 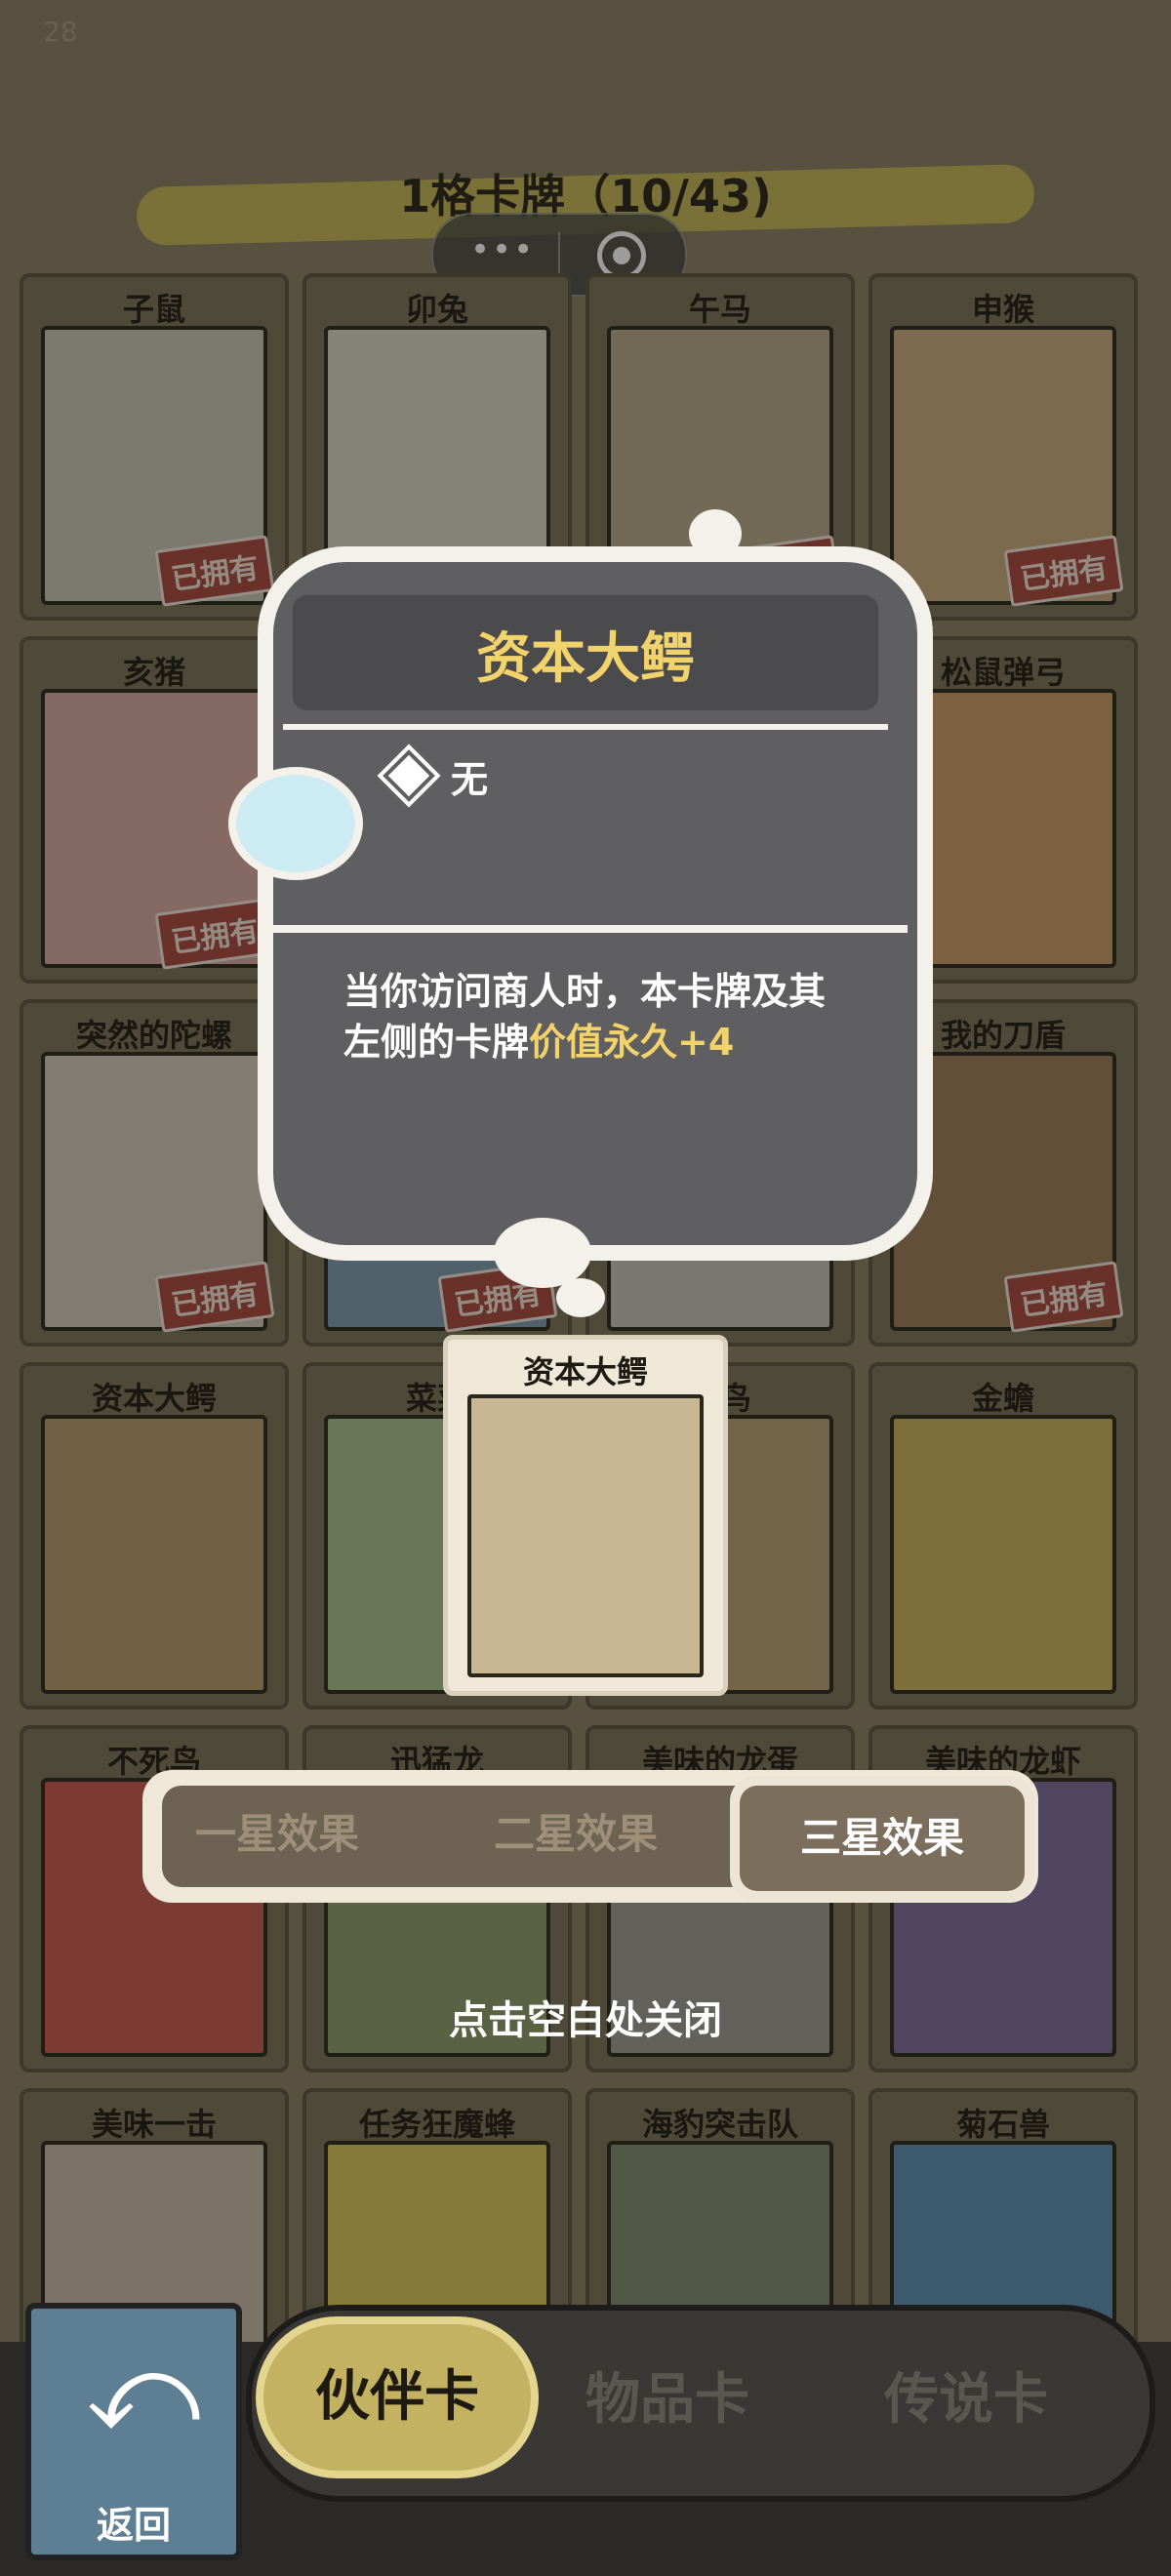 I want to click on tab-three-star-label: 三星效果, so click(x=882, y=1838).